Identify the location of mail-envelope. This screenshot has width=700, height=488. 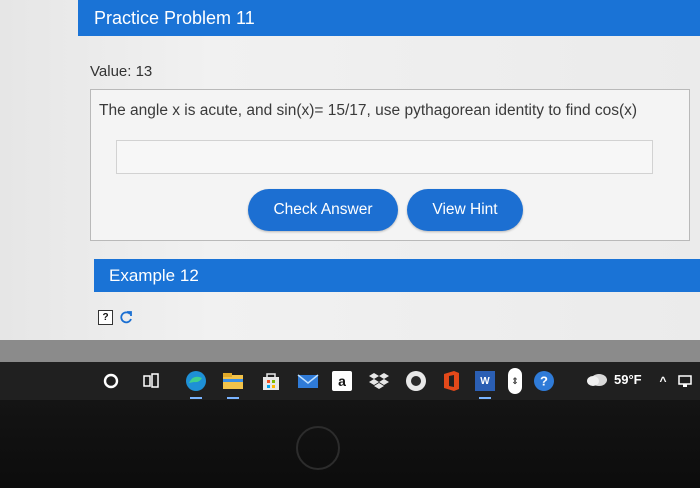
(308, 381).